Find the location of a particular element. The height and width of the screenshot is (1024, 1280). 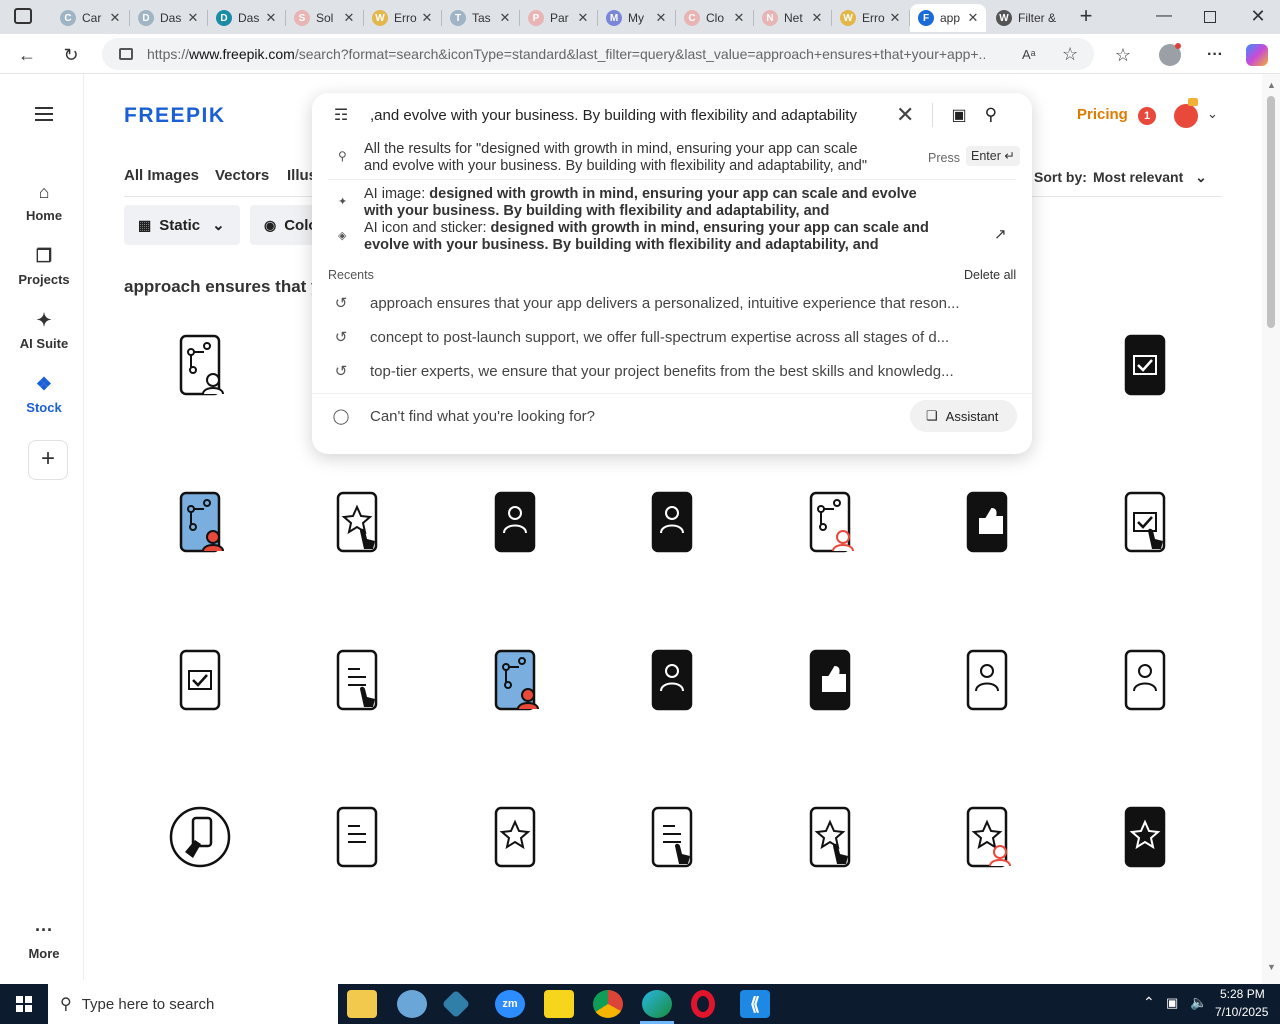

browser-tab: S Sol ✕ is located at coordinates (324, 18).